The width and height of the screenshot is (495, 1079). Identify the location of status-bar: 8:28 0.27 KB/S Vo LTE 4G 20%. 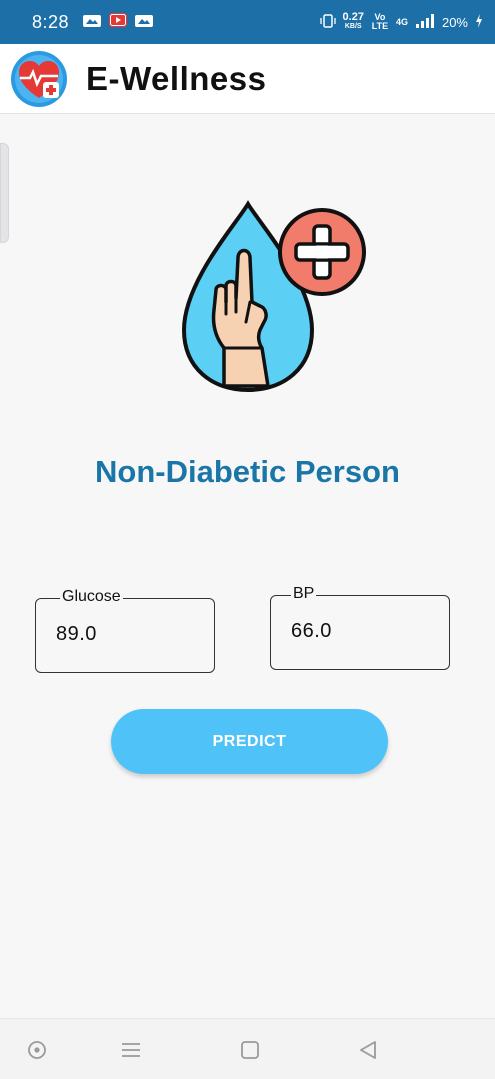
(247, 22).